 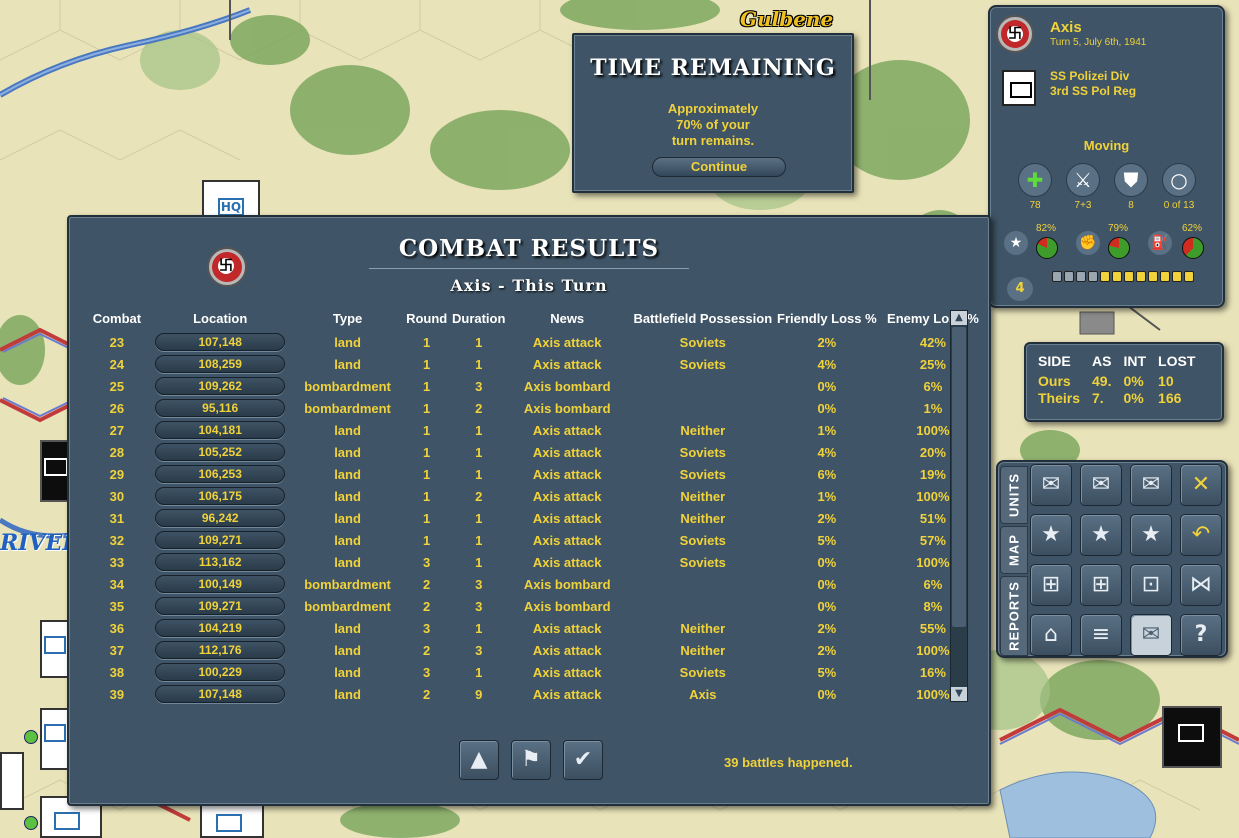 I want to click on attack-value: 7+3, so click(x=1083, y=205).